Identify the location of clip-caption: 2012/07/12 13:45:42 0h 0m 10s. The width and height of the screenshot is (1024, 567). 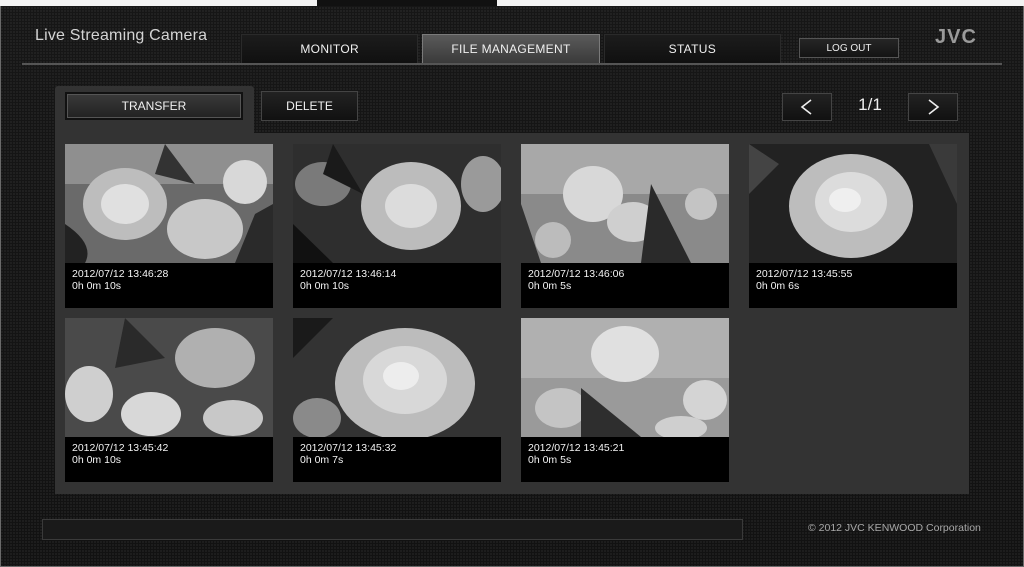
(120, 454).